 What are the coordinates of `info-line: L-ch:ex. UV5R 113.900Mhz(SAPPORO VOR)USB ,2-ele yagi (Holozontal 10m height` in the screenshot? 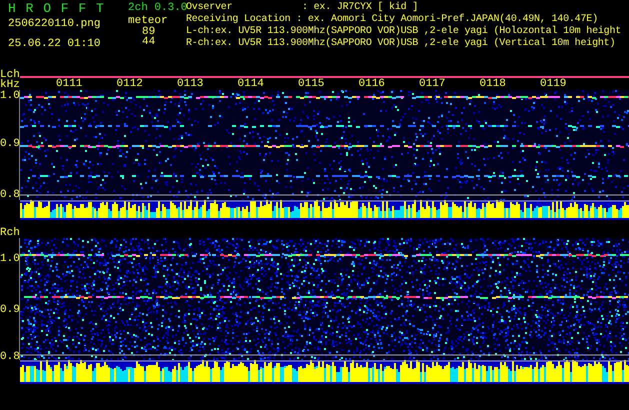 It's located at (404, 32).